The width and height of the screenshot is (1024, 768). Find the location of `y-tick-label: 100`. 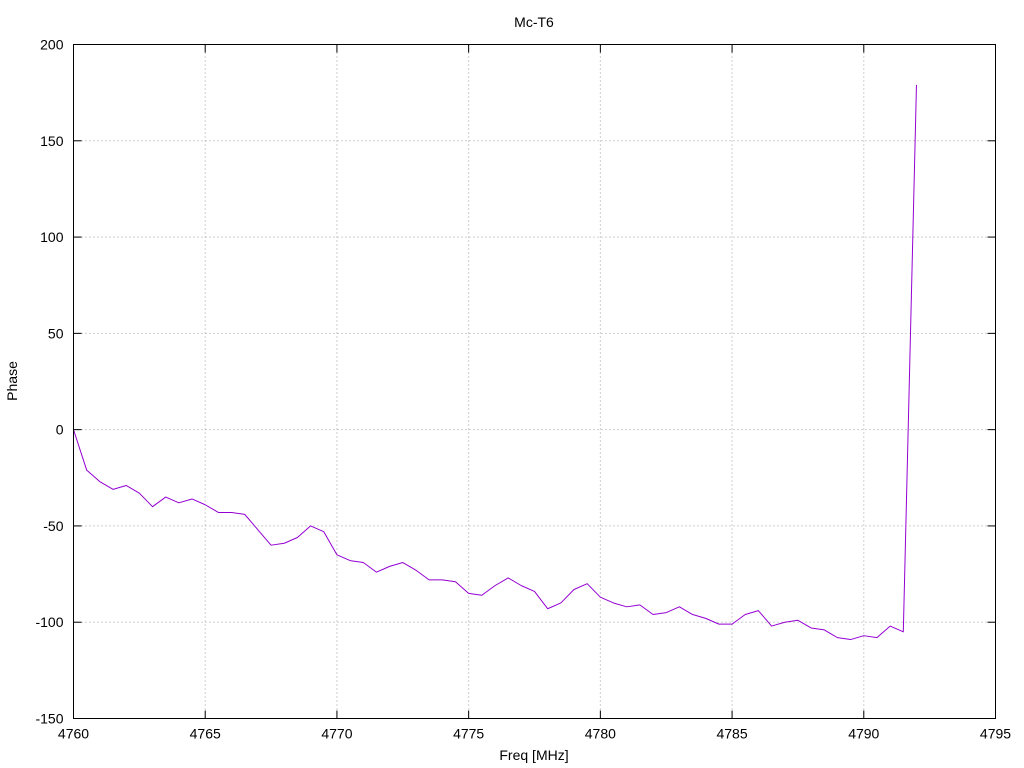

y-tick-label: 100 is located at coordinates (52, 237).